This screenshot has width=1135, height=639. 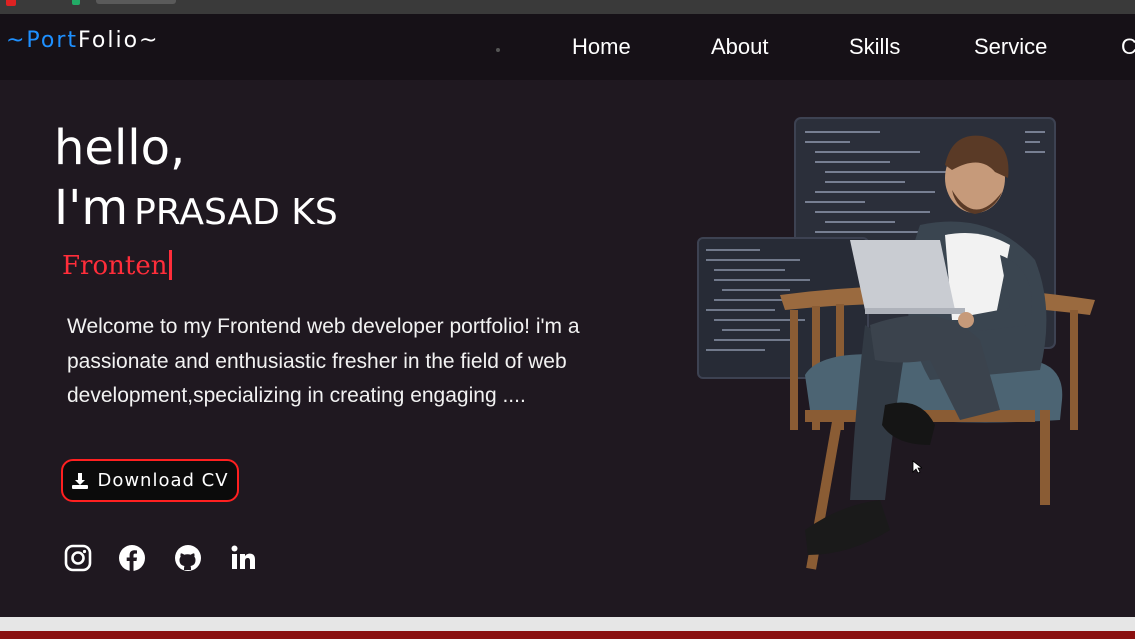 What do you see at coordinates (115, 266) in the screenshot?
I see `typed-role-text: Fronten` at bounding box center [115, 266].